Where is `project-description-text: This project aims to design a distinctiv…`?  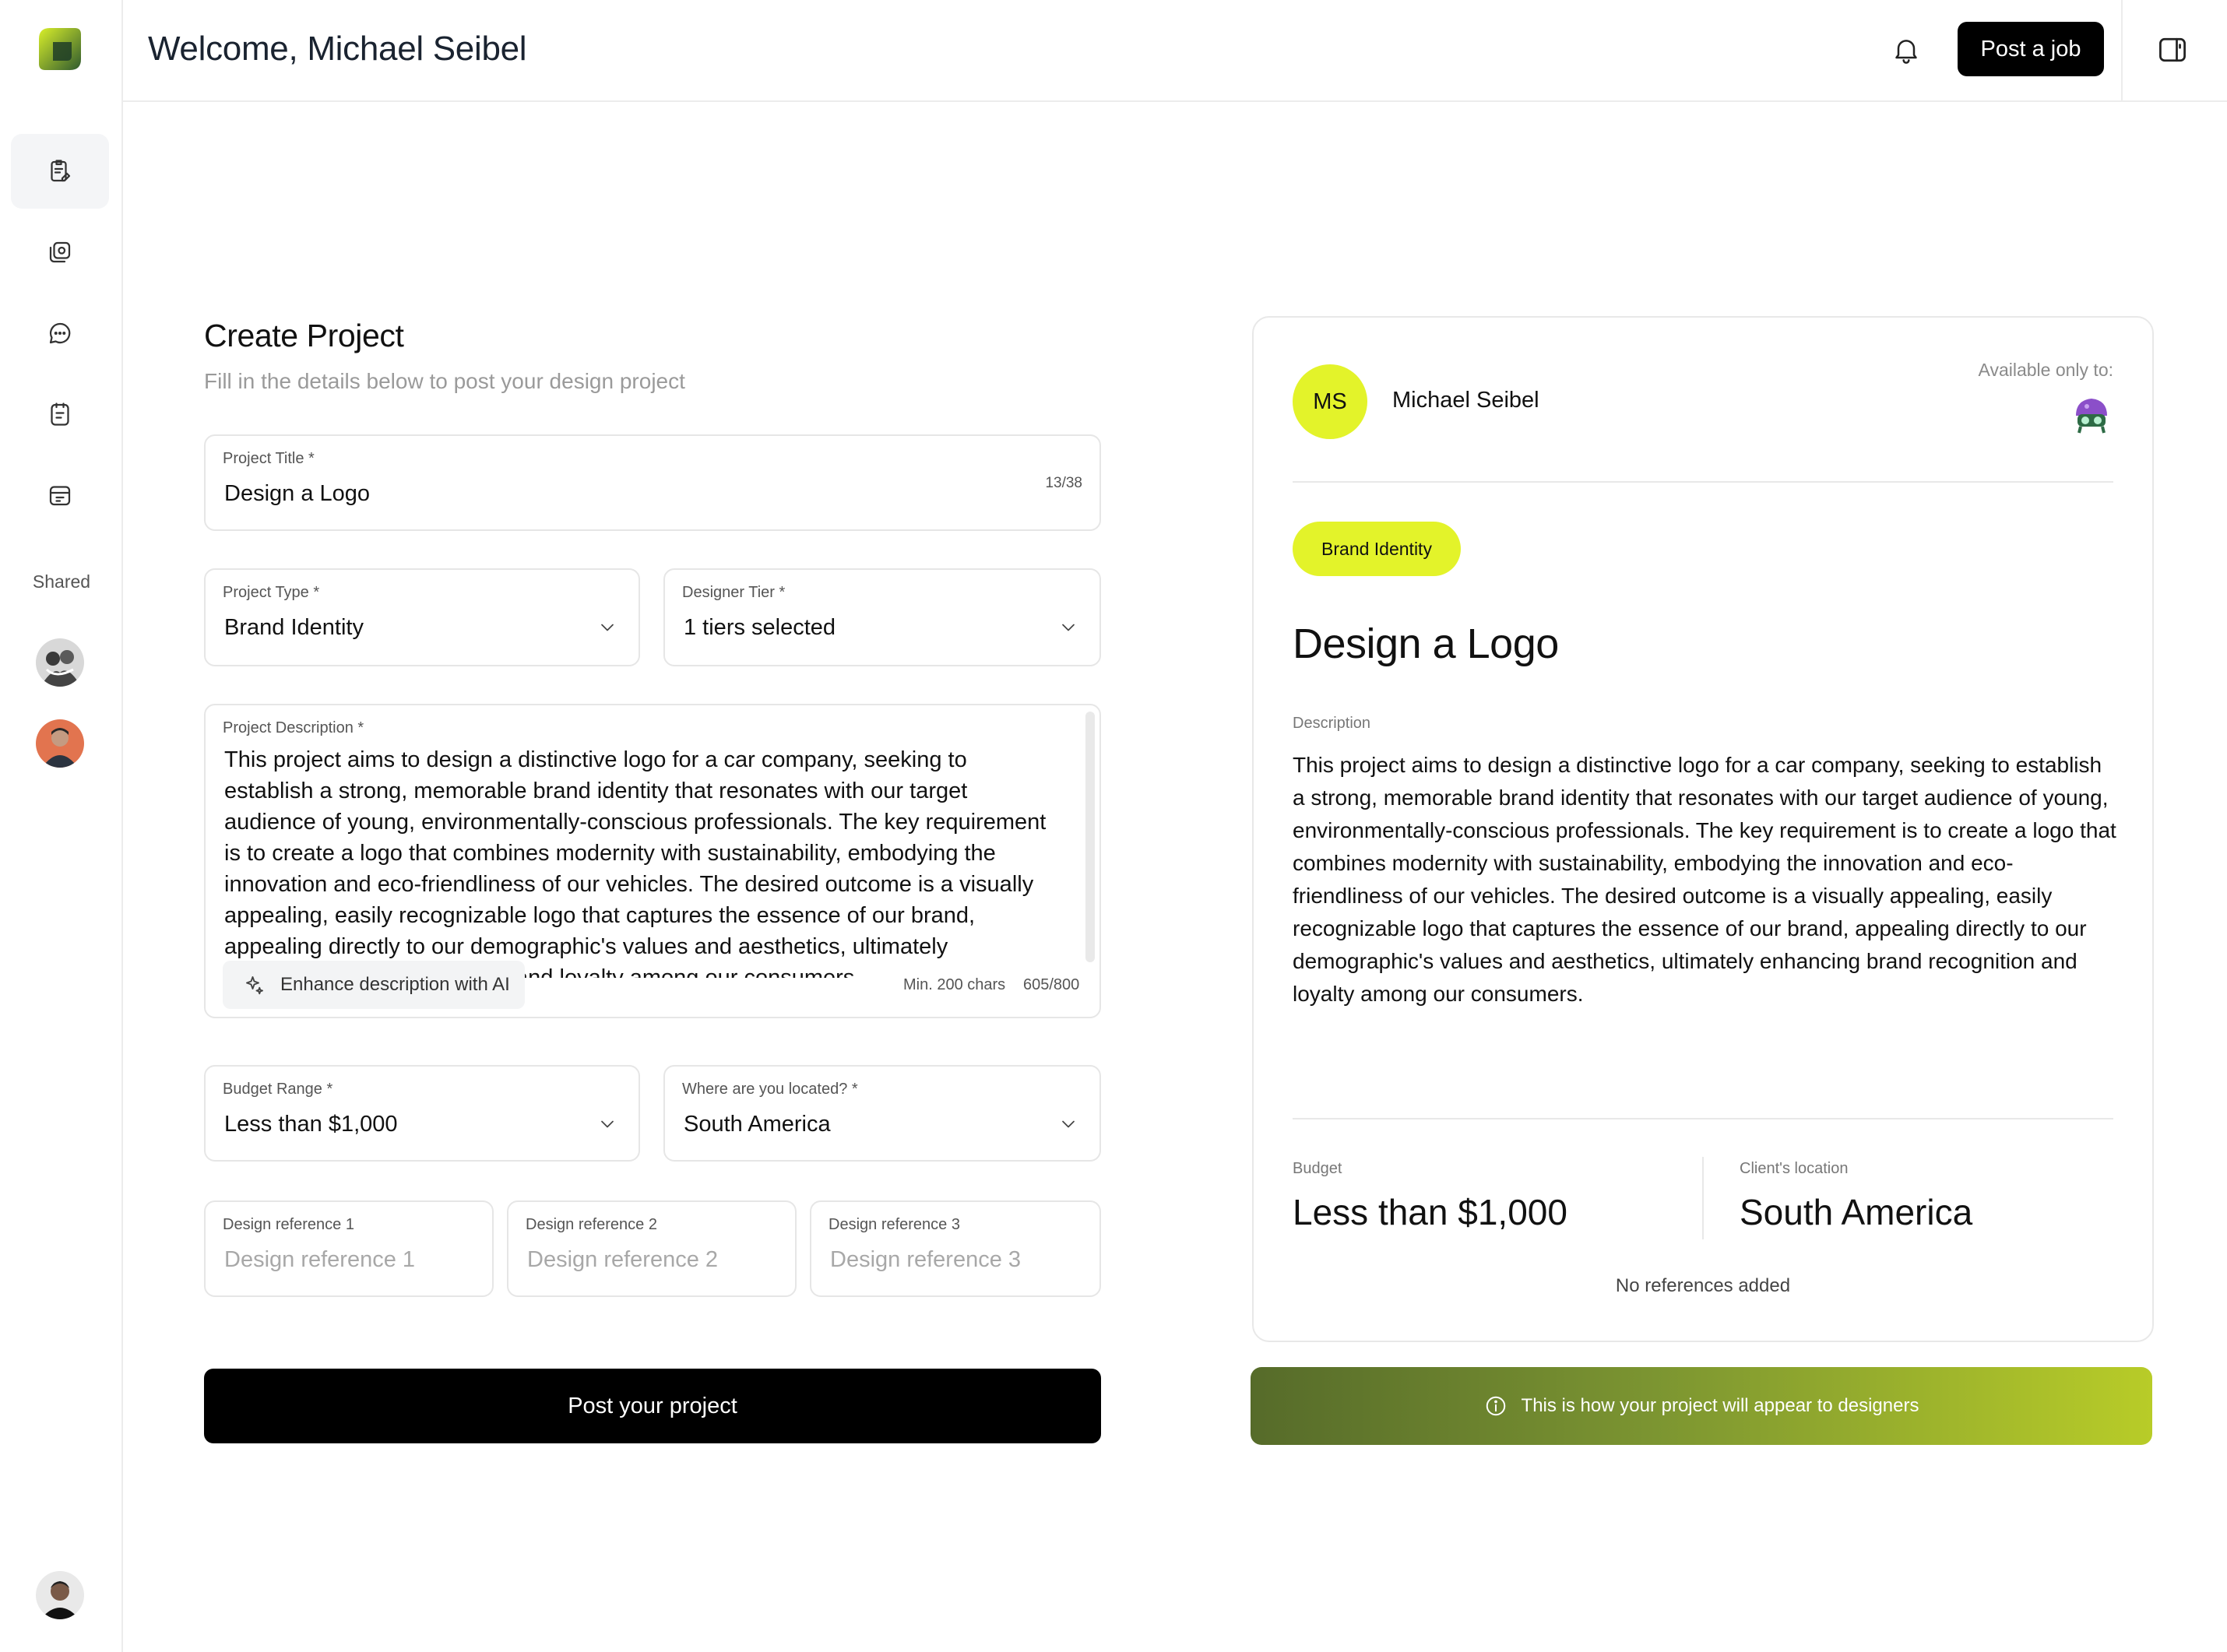 project-description-text: This project aims to design a distinctiv… is located at coordinates (637, 861).